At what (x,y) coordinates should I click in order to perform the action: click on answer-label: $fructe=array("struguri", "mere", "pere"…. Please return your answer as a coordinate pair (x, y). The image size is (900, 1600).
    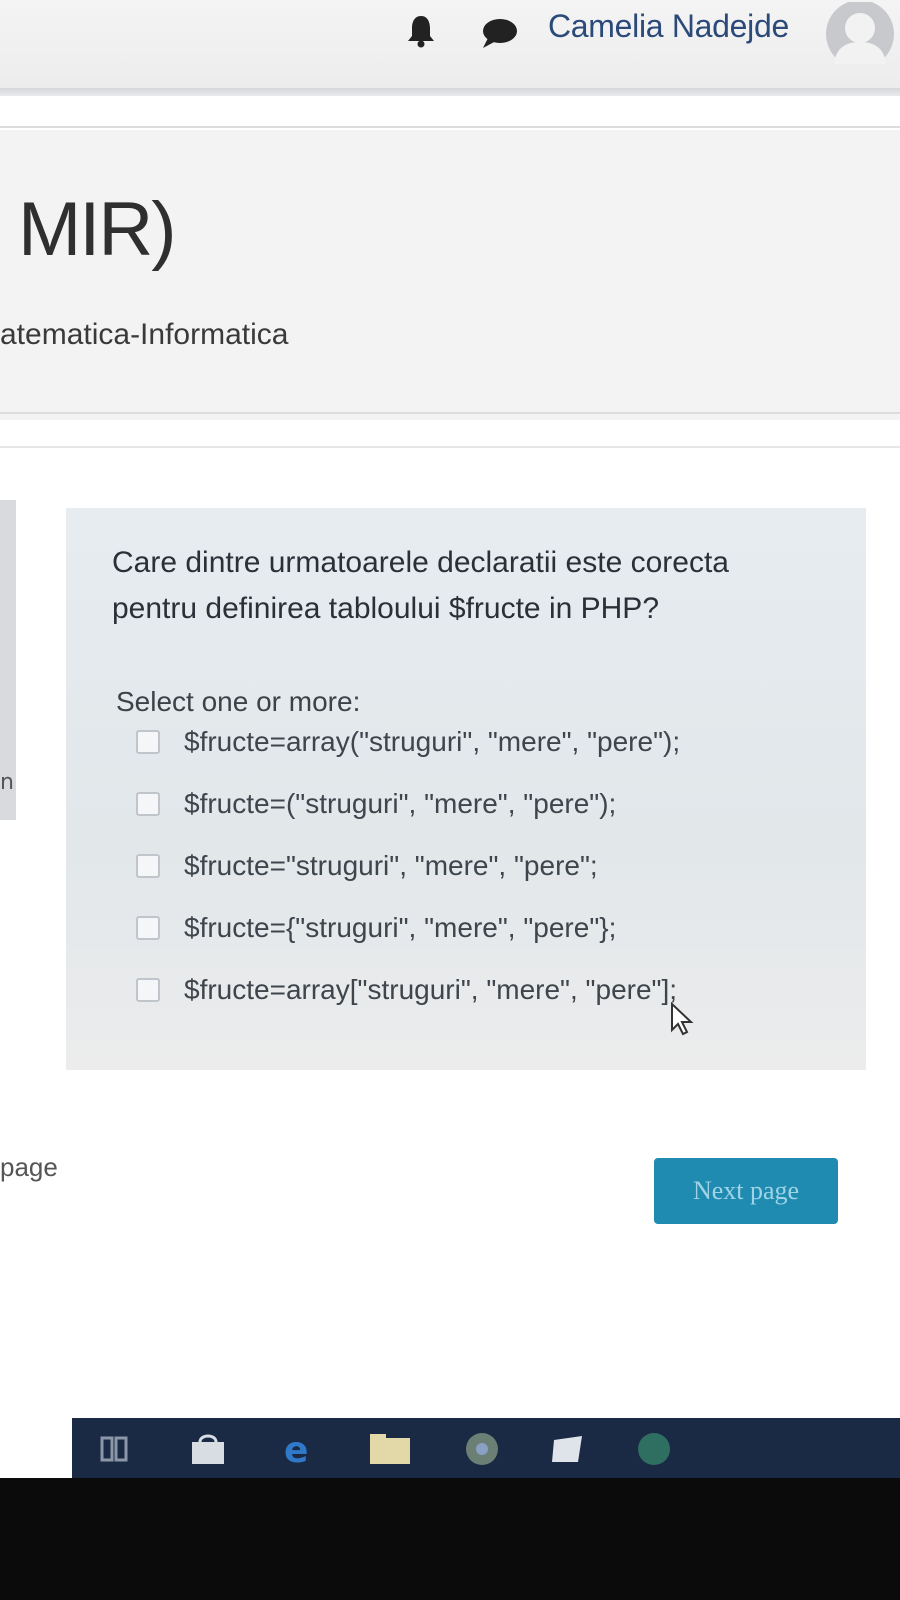
    Looking at the image, I should click on (432, 742).